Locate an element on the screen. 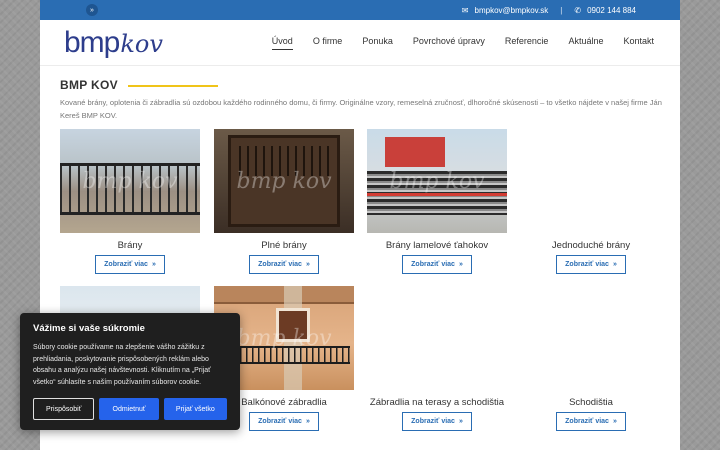  product-image-brany-lamelove: bmp kov is located at coordinates (437, 181).